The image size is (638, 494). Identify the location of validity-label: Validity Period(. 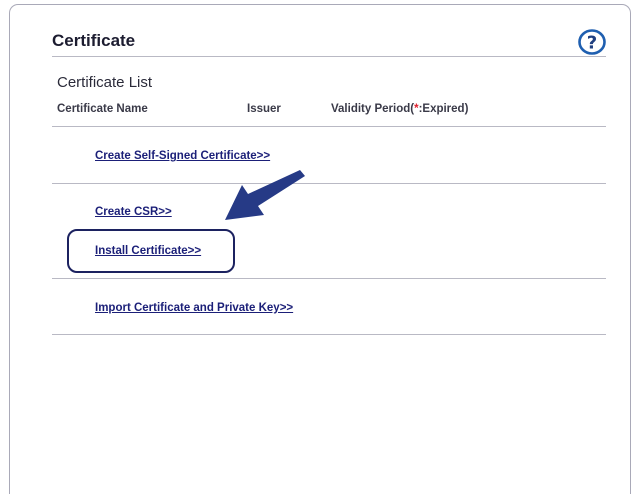
(373, 109).